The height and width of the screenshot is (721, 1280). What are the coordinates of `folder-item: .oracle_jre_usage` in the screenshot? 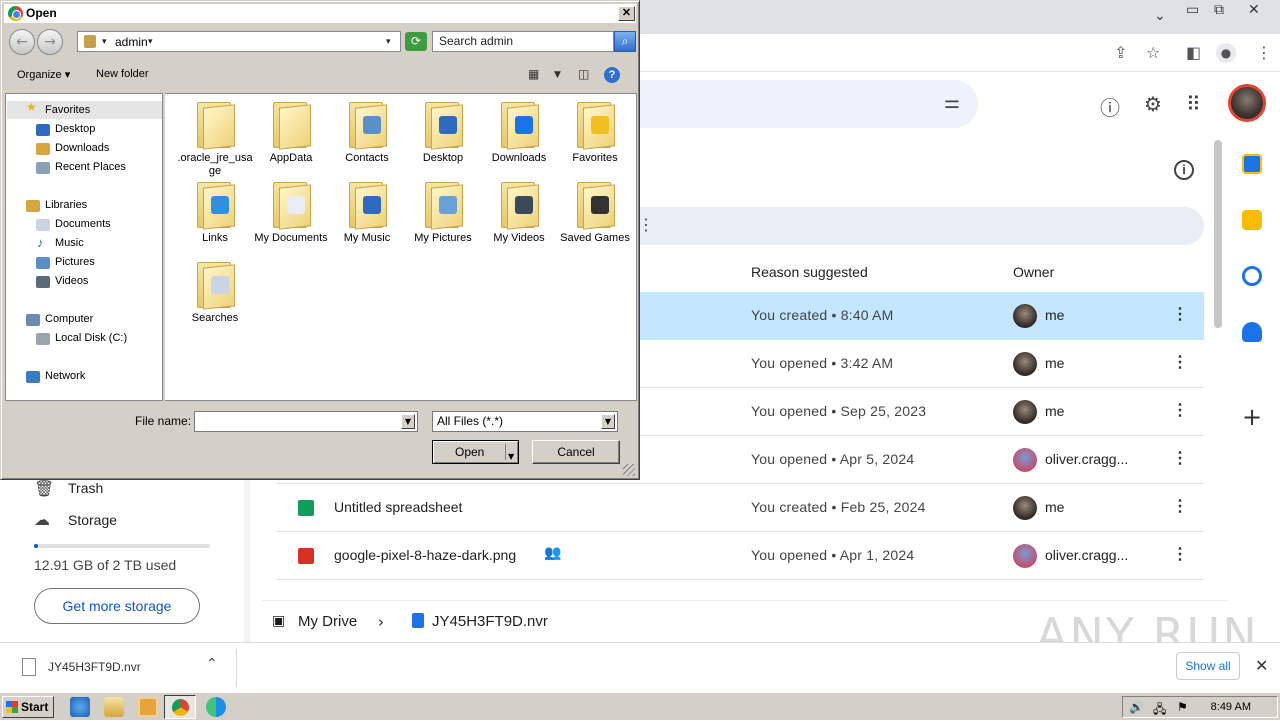 It's located at (215, 138).